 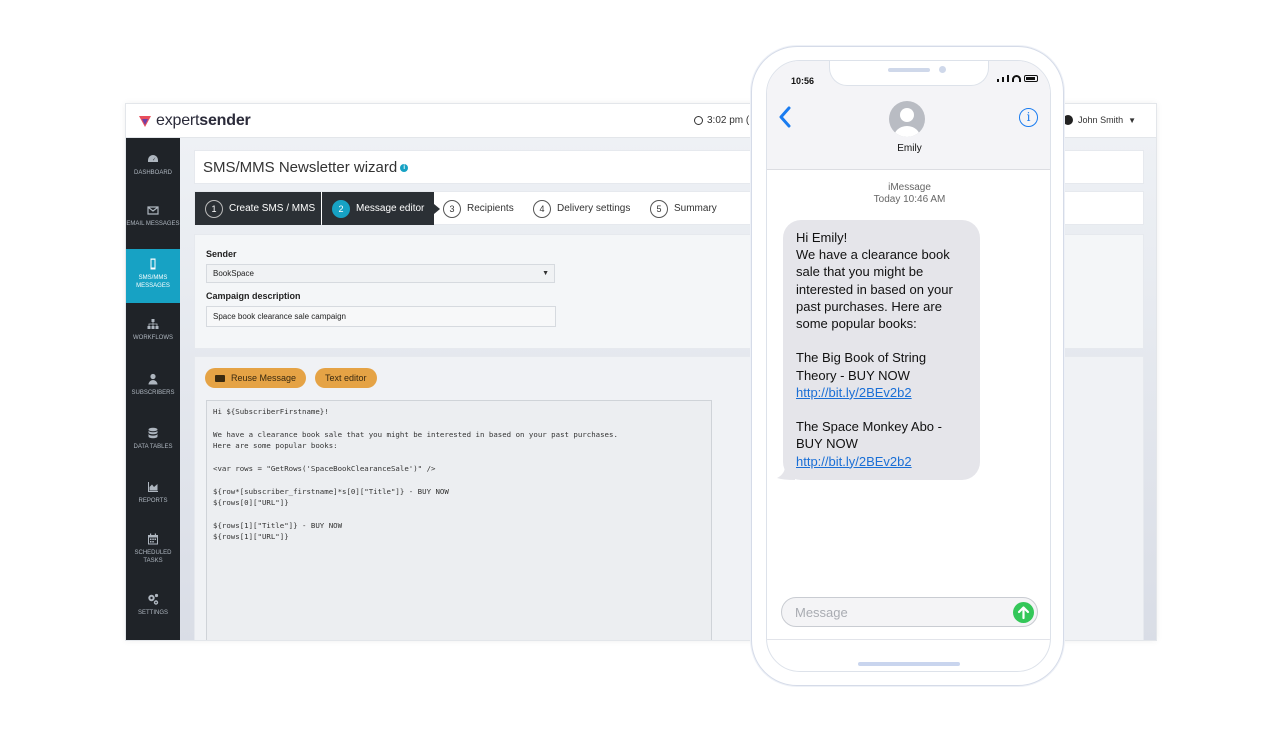 I want to click on sender-select: BookSpace ▼, so click(x=380, y=273).